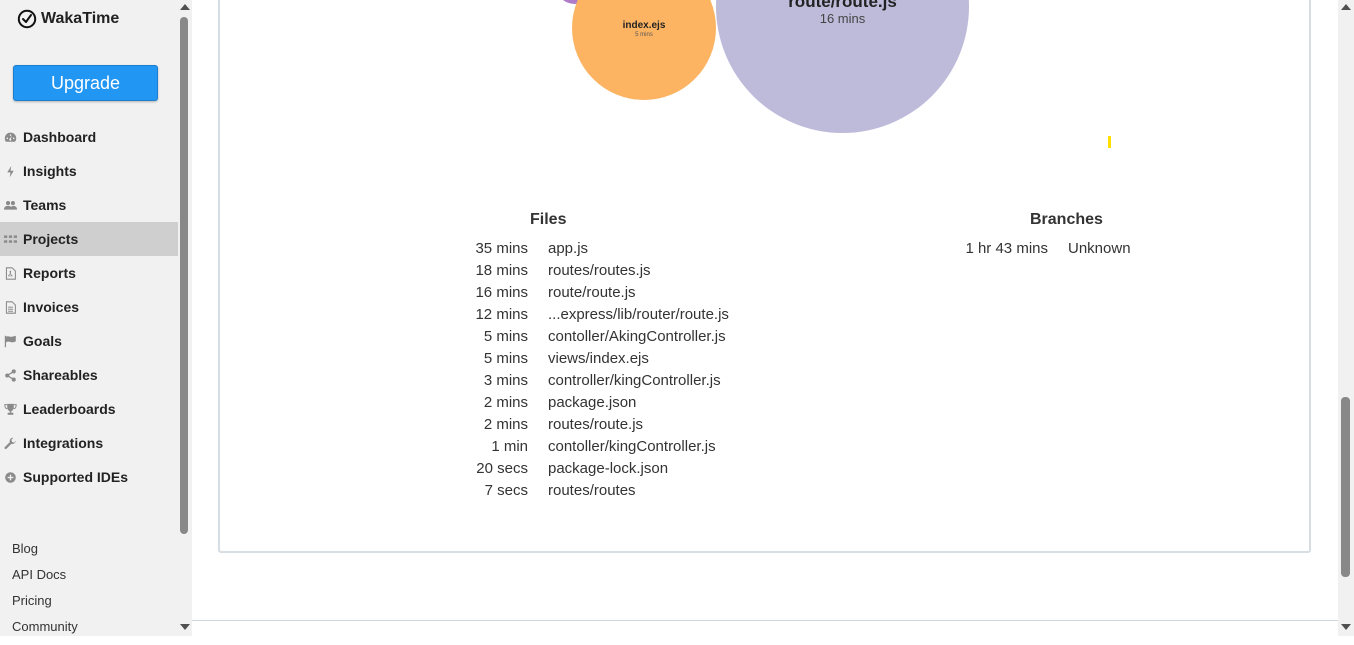 The height and width of the screenshot is (645, 1354). I want to click on file-name: ...express/lib/router/route.js, so click(638, 314).